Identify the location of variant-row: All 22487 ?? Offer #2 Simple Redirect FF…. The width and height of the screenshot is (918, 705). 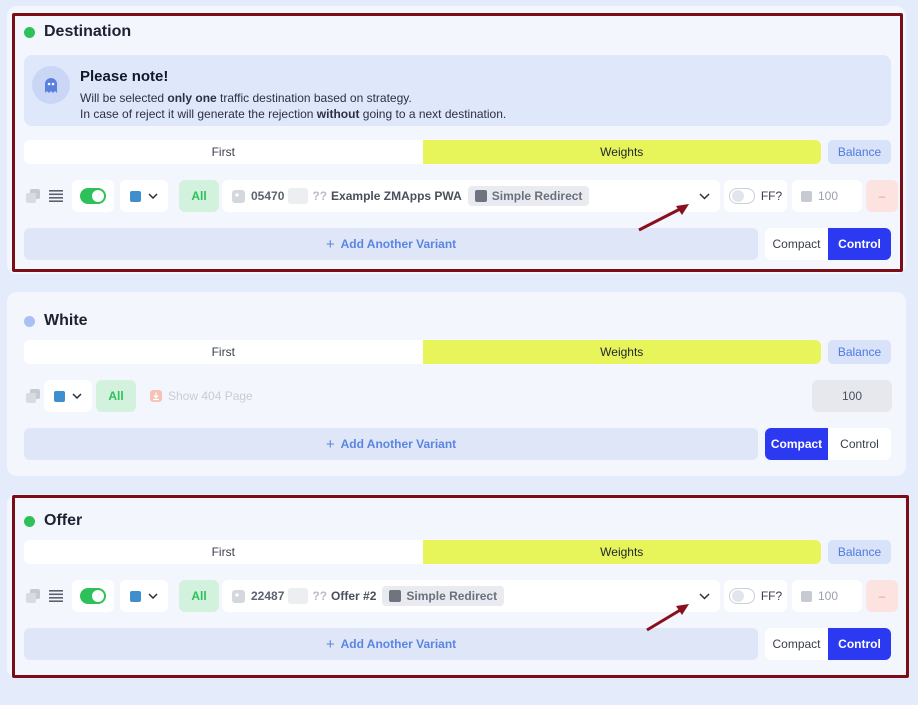
(461, 596).